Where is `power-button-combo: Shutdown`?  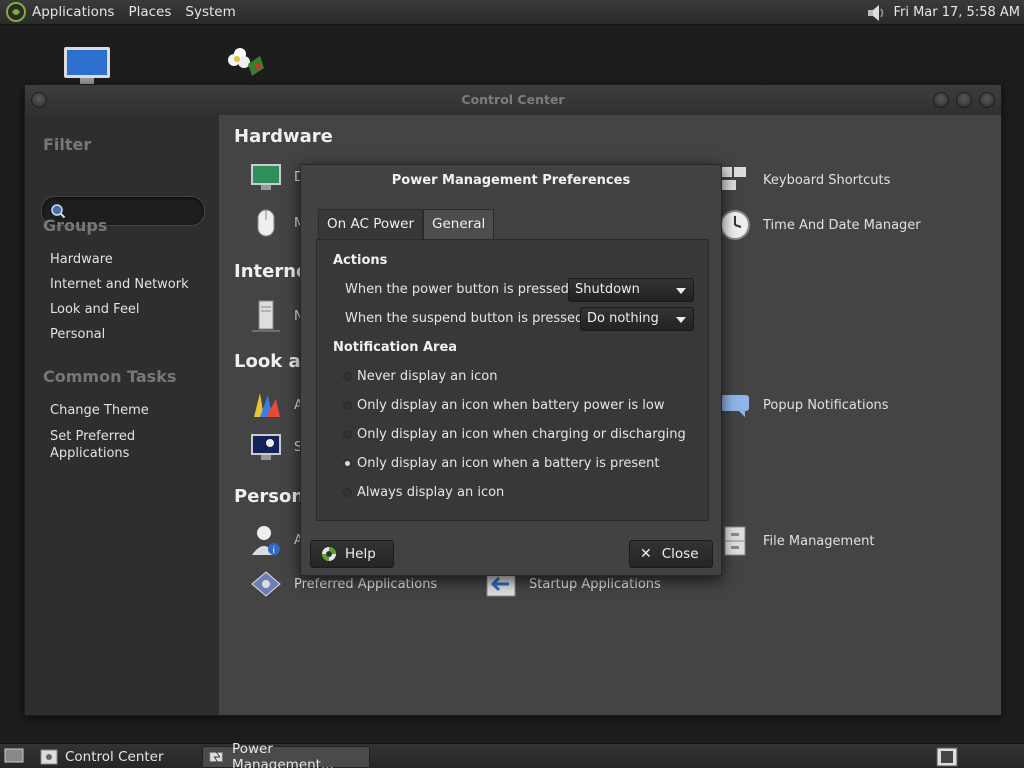
power-button-combo: Shutdown is located at coordinates (631, 290).